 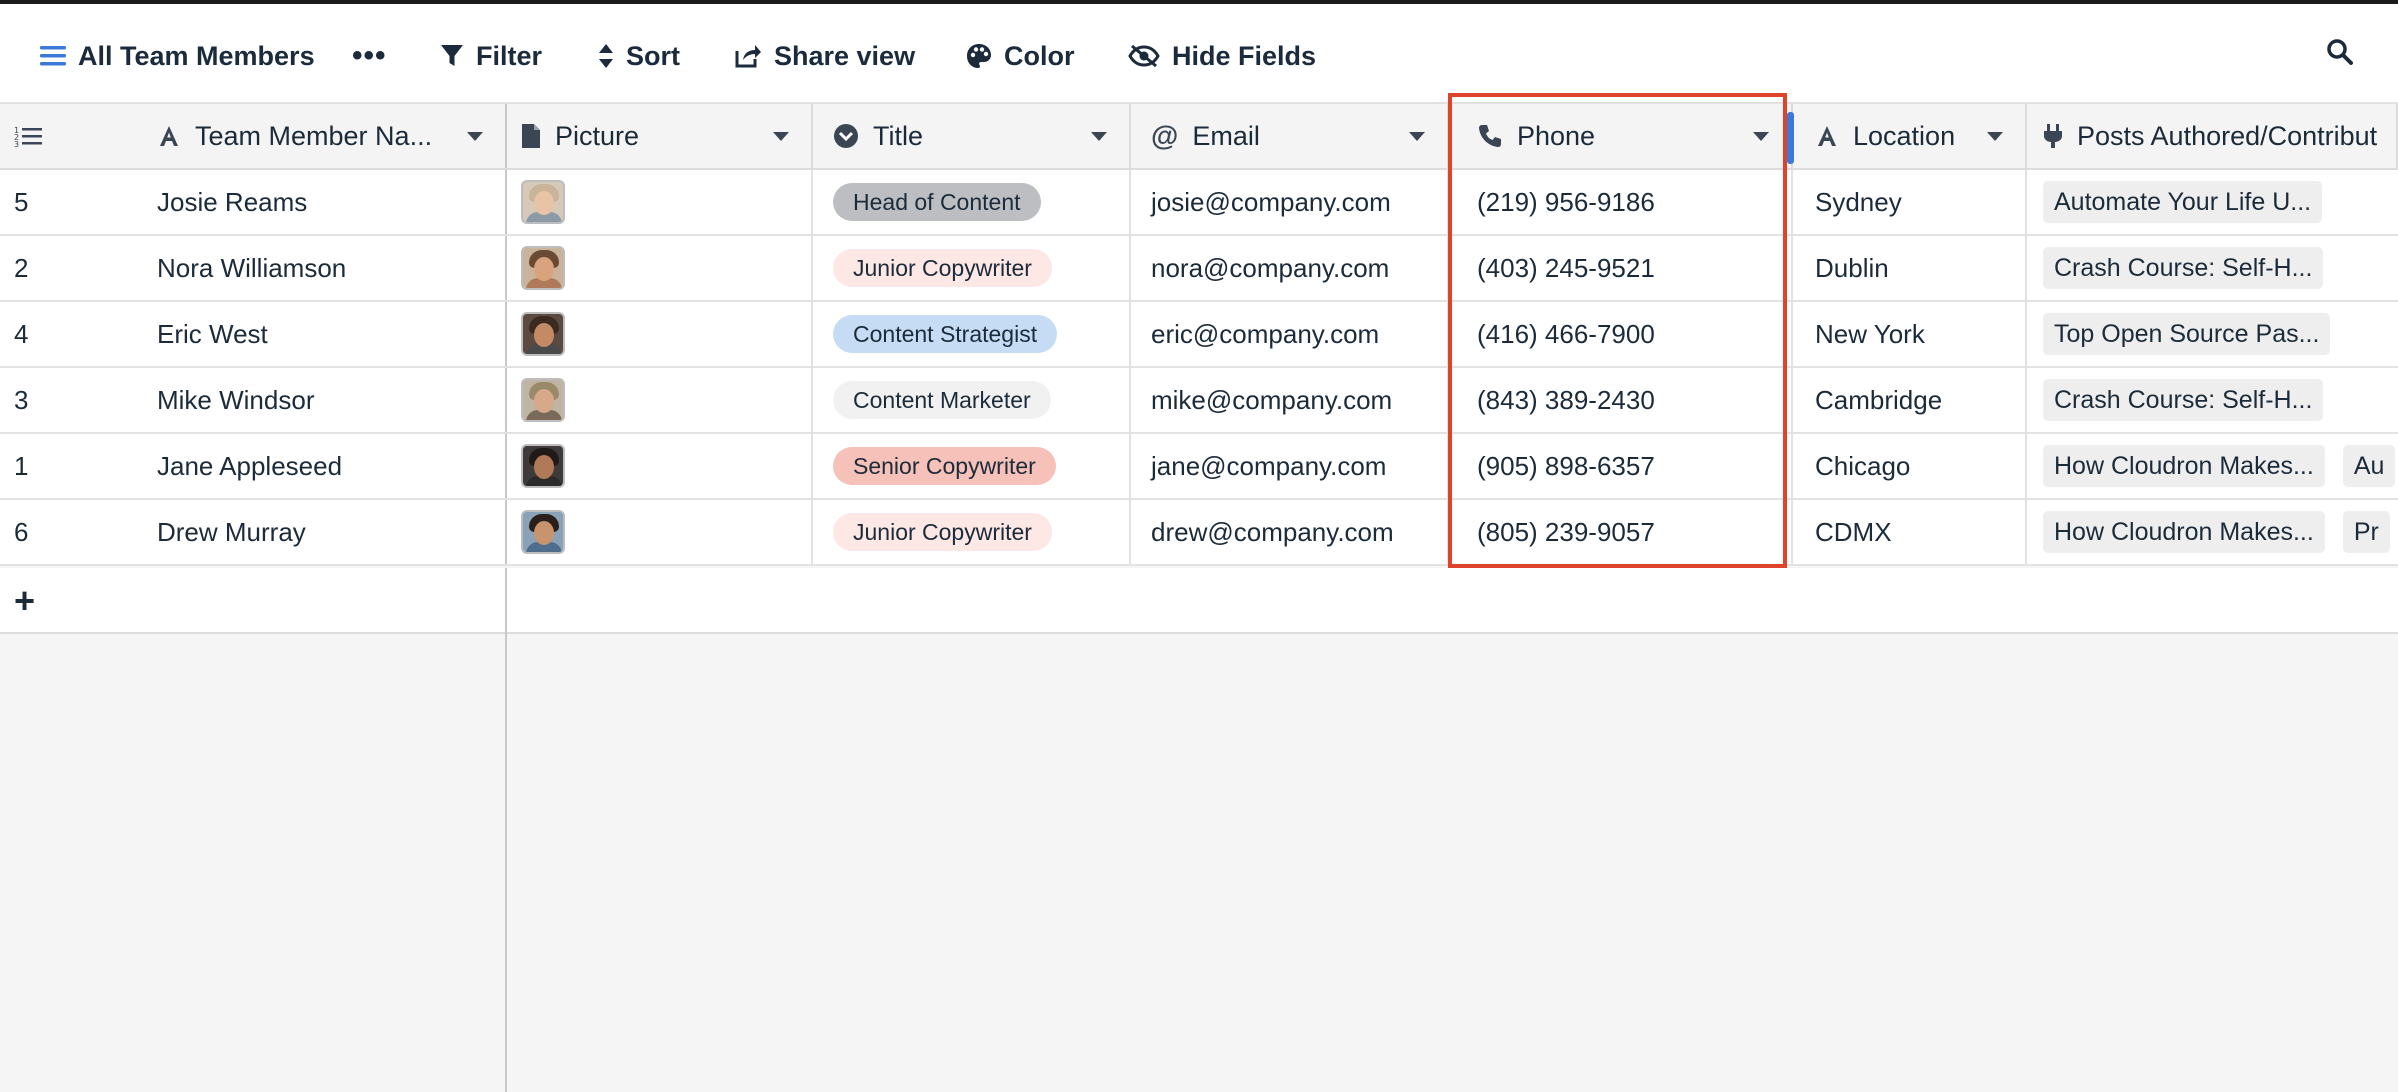 I want to click on phone-cell: (843) 389-2430, so click(x=1621, y=400).